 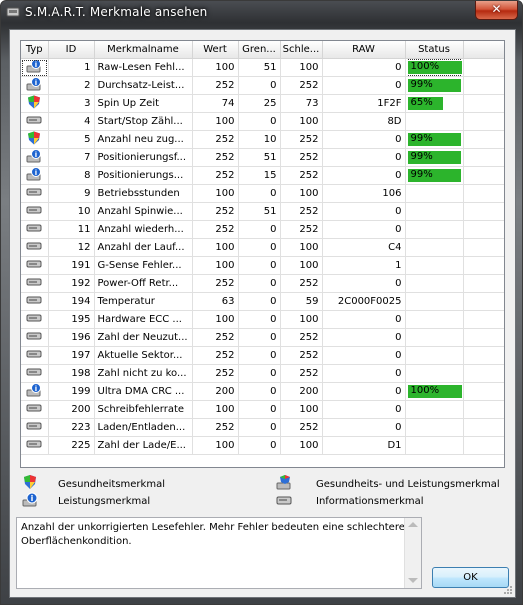 What do you see at coordinates (425, 66) in the screenshot?
I see `status-text: 100%` at bounding box center [425, 66].